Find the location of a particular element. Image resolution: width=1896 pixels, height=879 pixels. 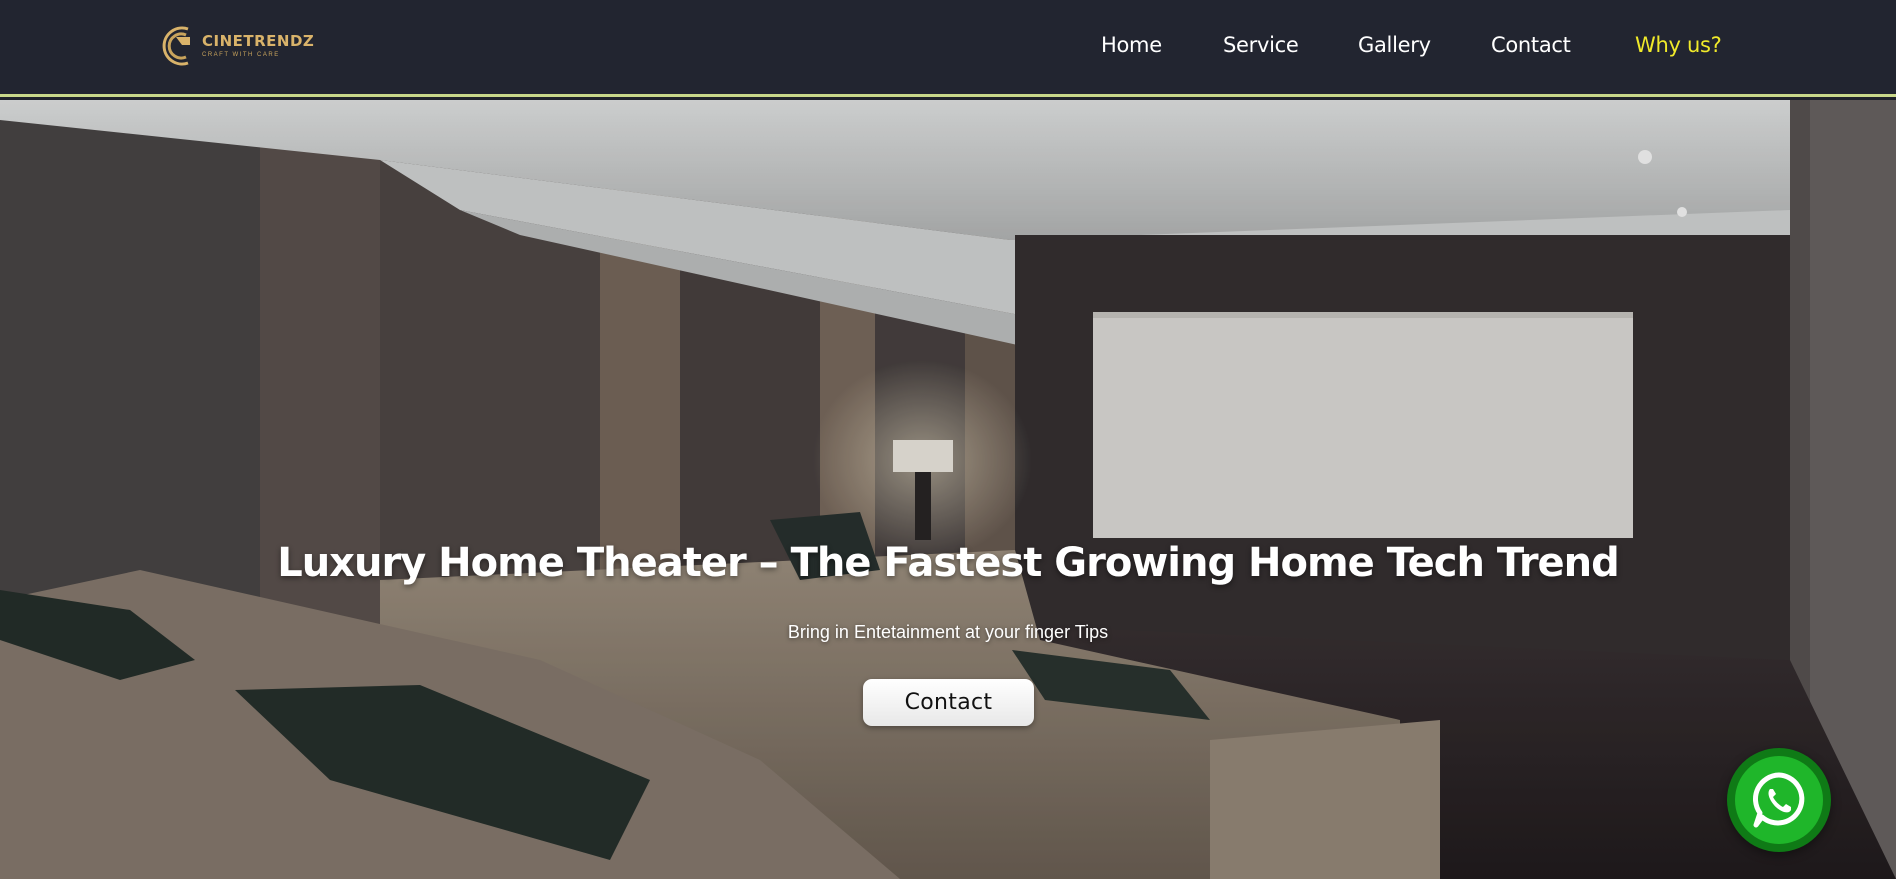

nav-gallery: Gallery is located at coordinates (1394, 45).